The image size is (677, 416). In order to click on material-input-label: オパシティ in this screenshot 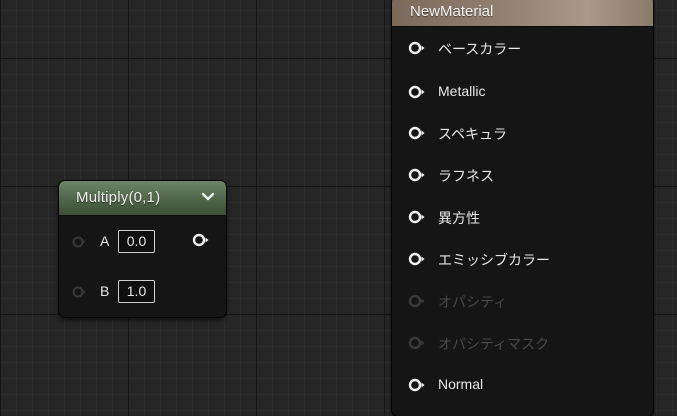, I will do `click(473, 302)`.